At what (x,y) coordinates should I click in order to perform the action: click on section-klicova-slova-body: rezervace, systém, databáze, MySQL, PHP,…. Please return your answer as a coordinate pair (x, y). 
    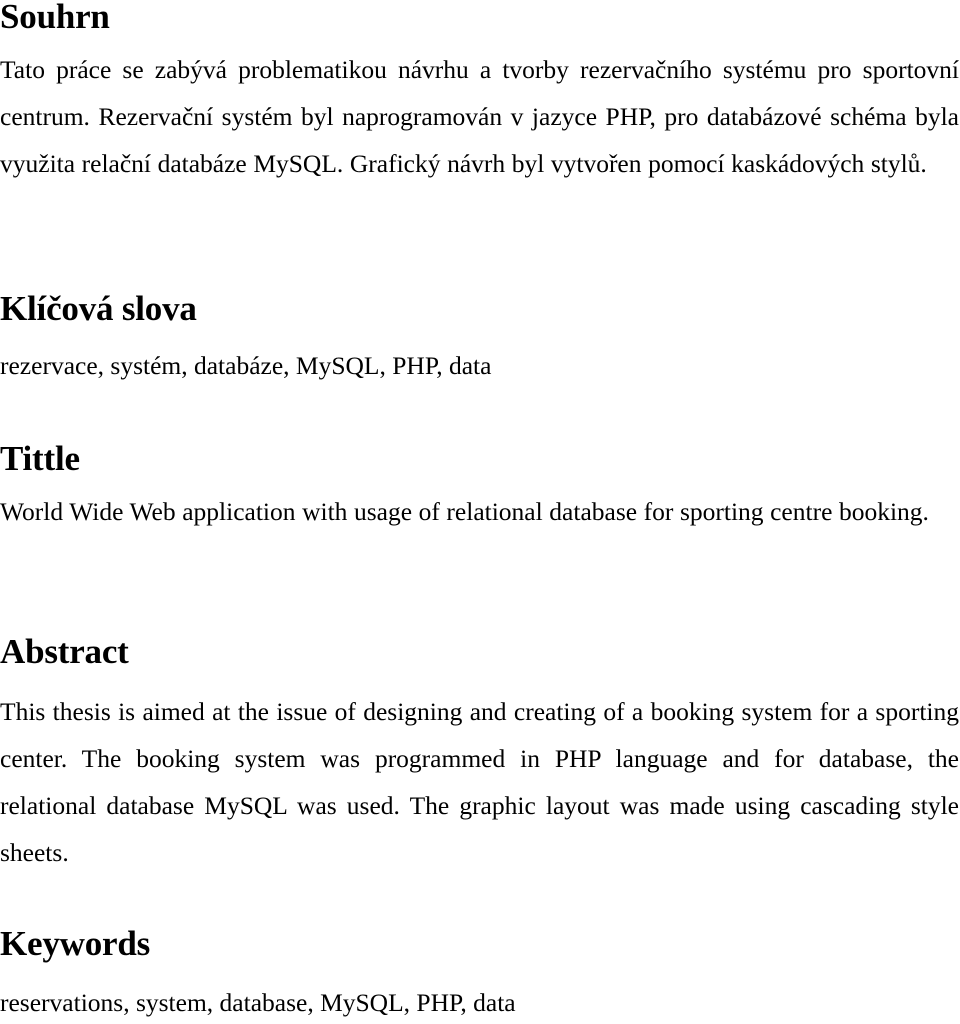
    Looking at the image, I should click on (479, 366).